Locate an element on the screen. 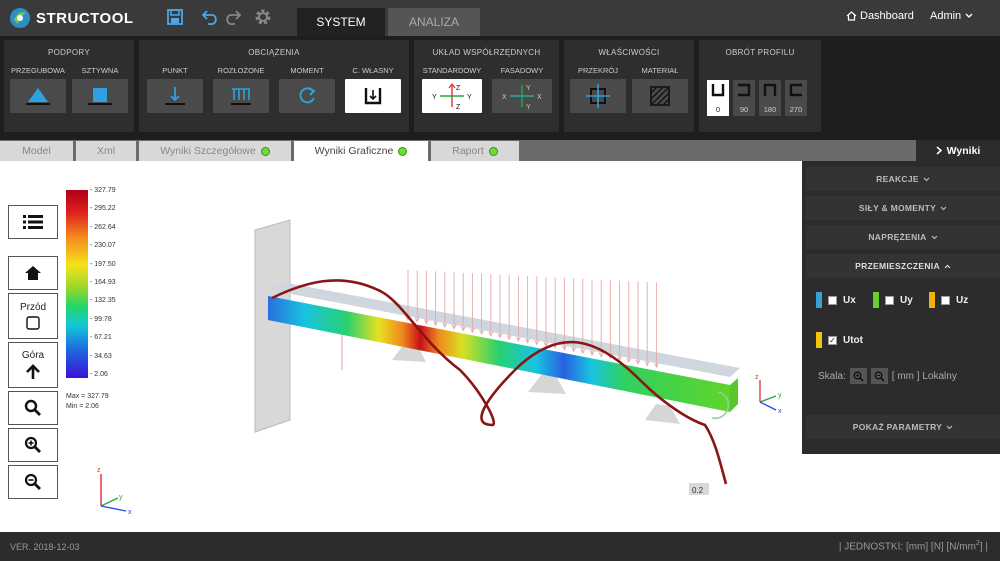 The height and width of the screenshot is (561, 1000). group-title: OBCIĄŻENIA is located at coordinates (274, 52).